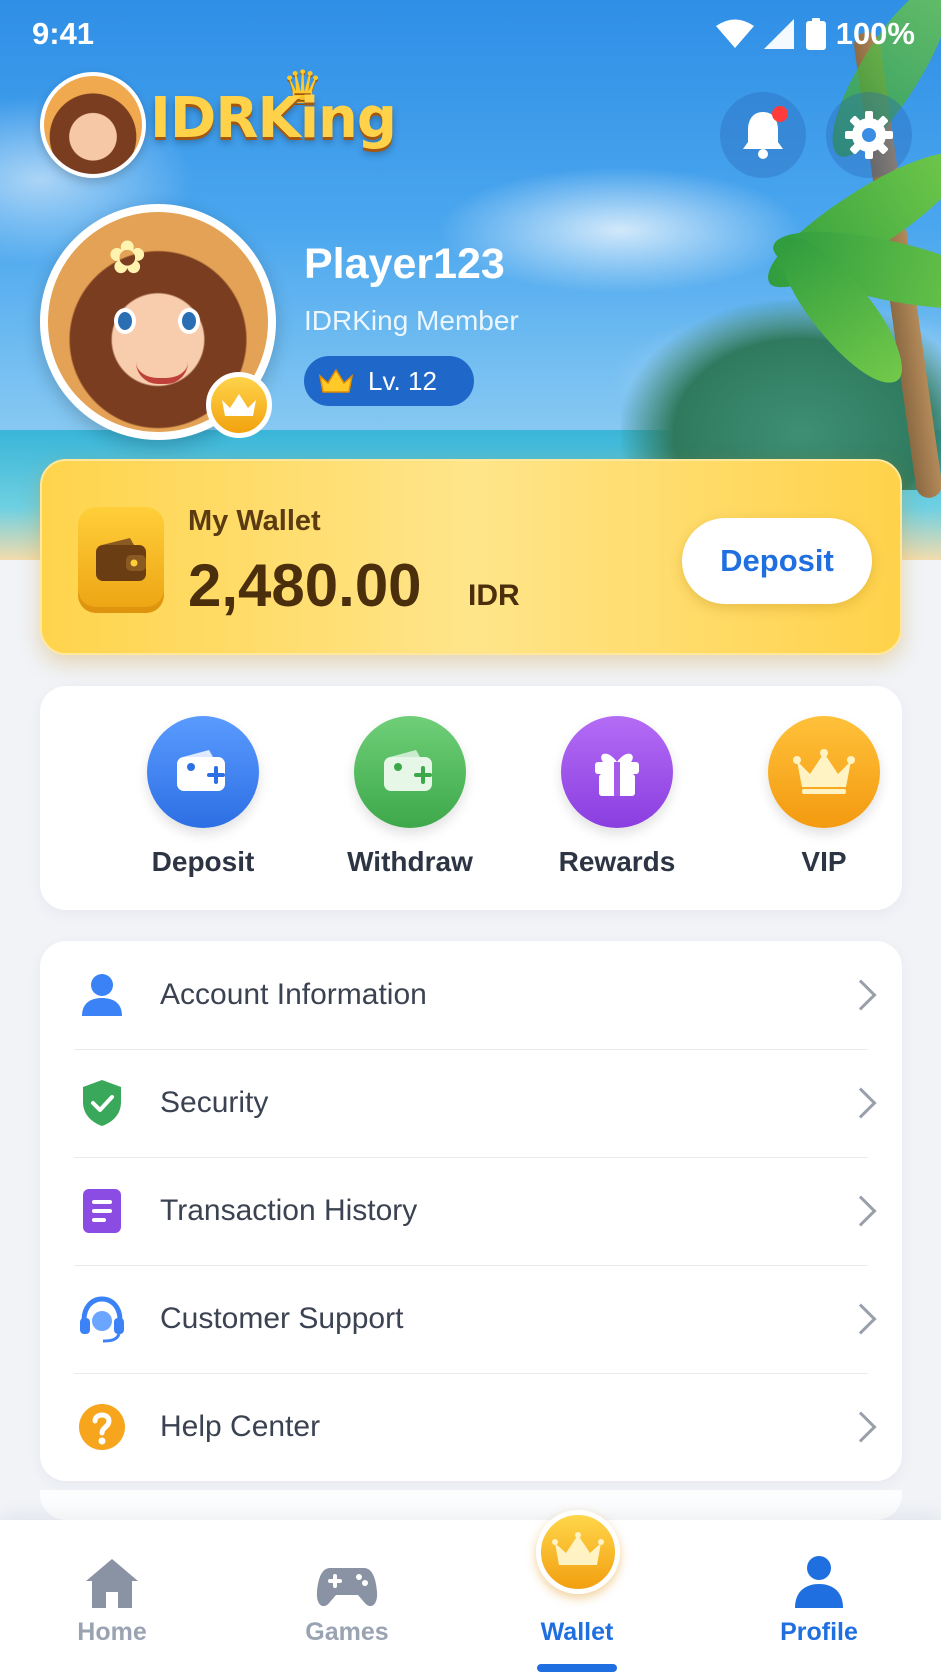 The height and width of the screenshot is (1672, 941). I want to click on notifications-button, so click(763, 135).